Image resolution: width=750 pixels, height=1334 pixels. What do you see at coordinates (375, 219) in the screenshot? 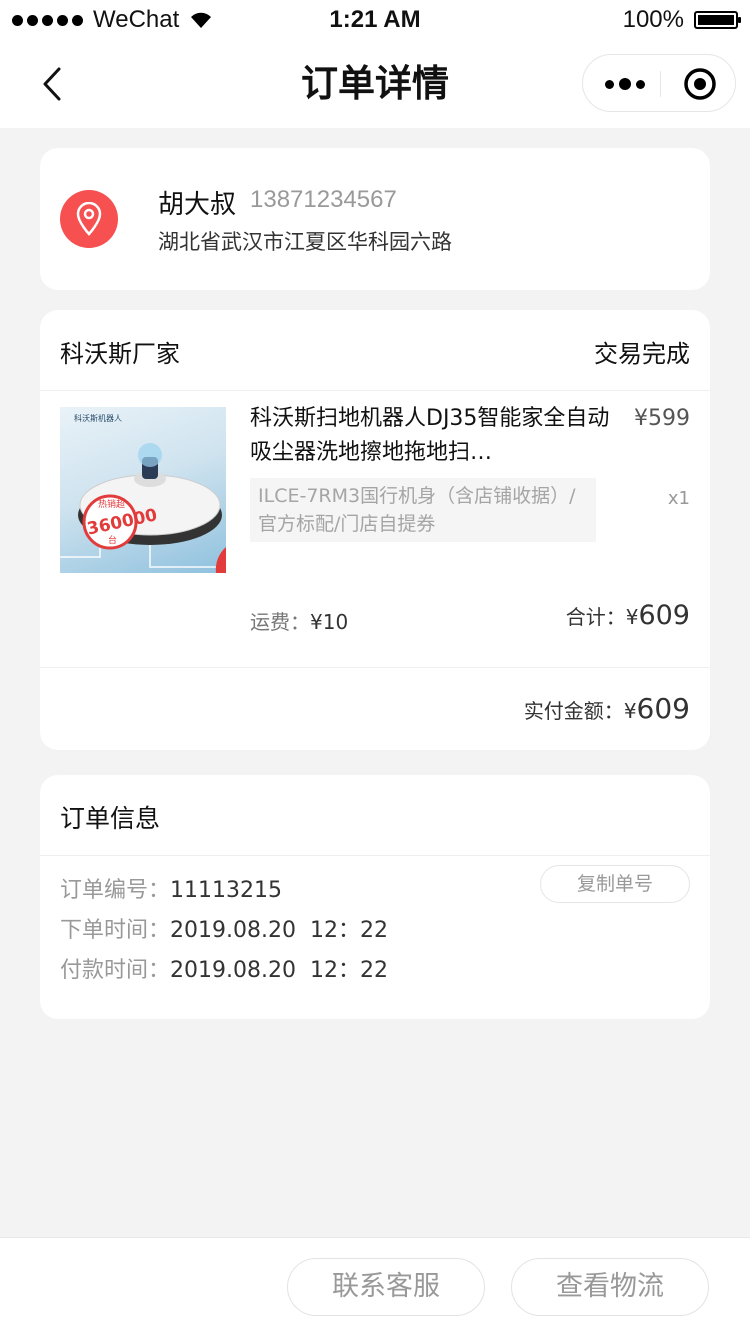
I see `address-card: 胡大叔 13871234567 湖北省武汉市江夏区华科园六路` at bounding box center [375, 219].